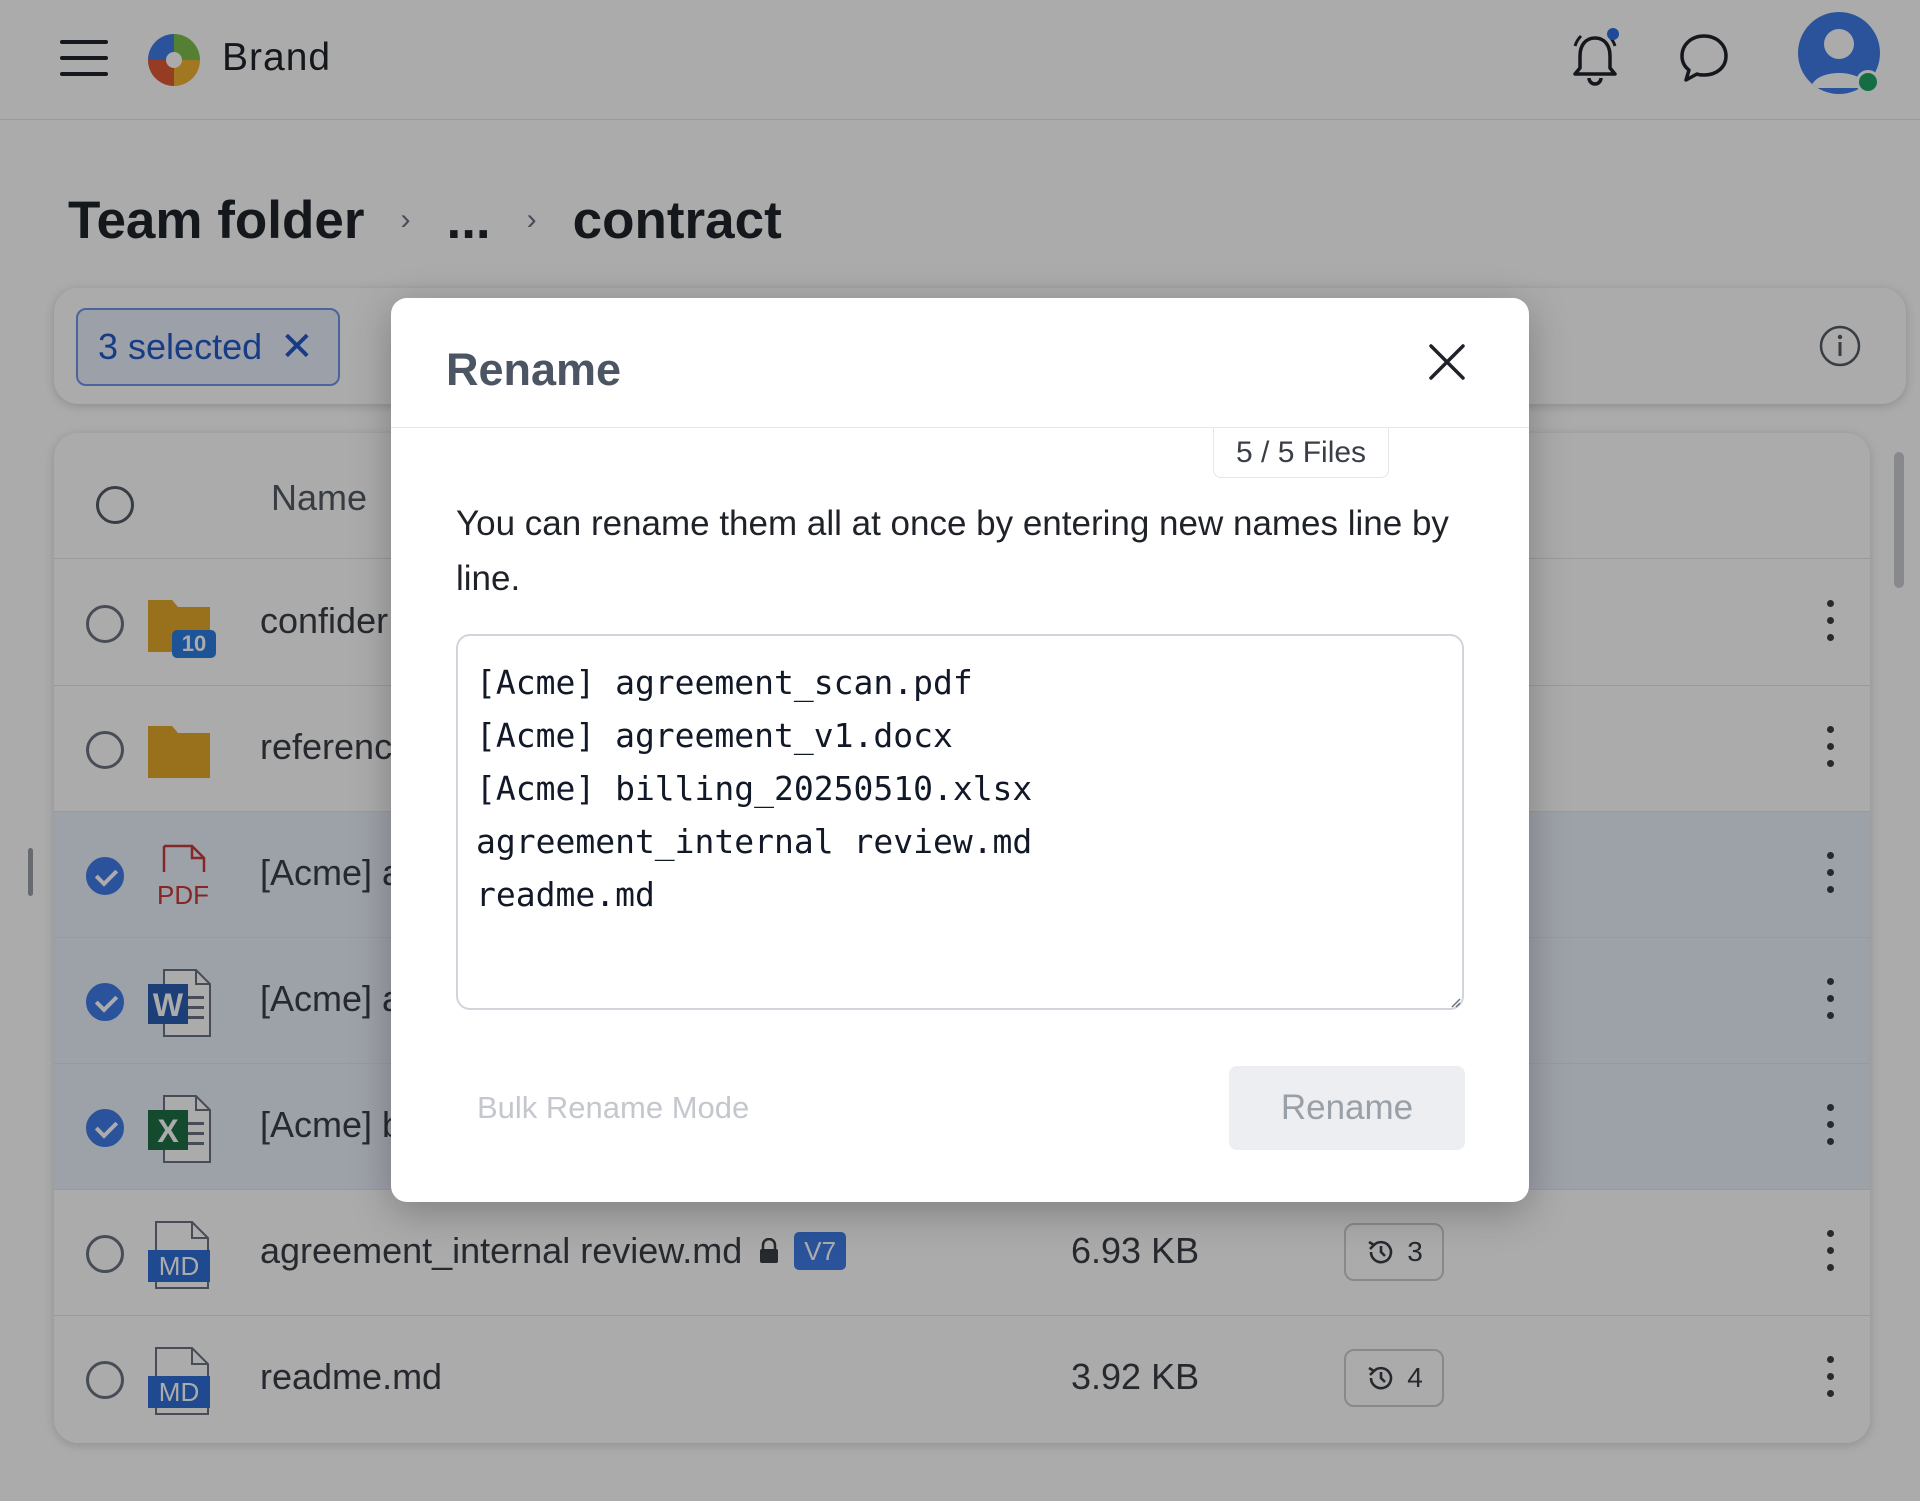 This screenshot has width=1920, height=1501. What do you see at coordinates (1455, 1002) in the screenshot?
I see `resize-grip-icon` at bounding box center [1455, 1002].